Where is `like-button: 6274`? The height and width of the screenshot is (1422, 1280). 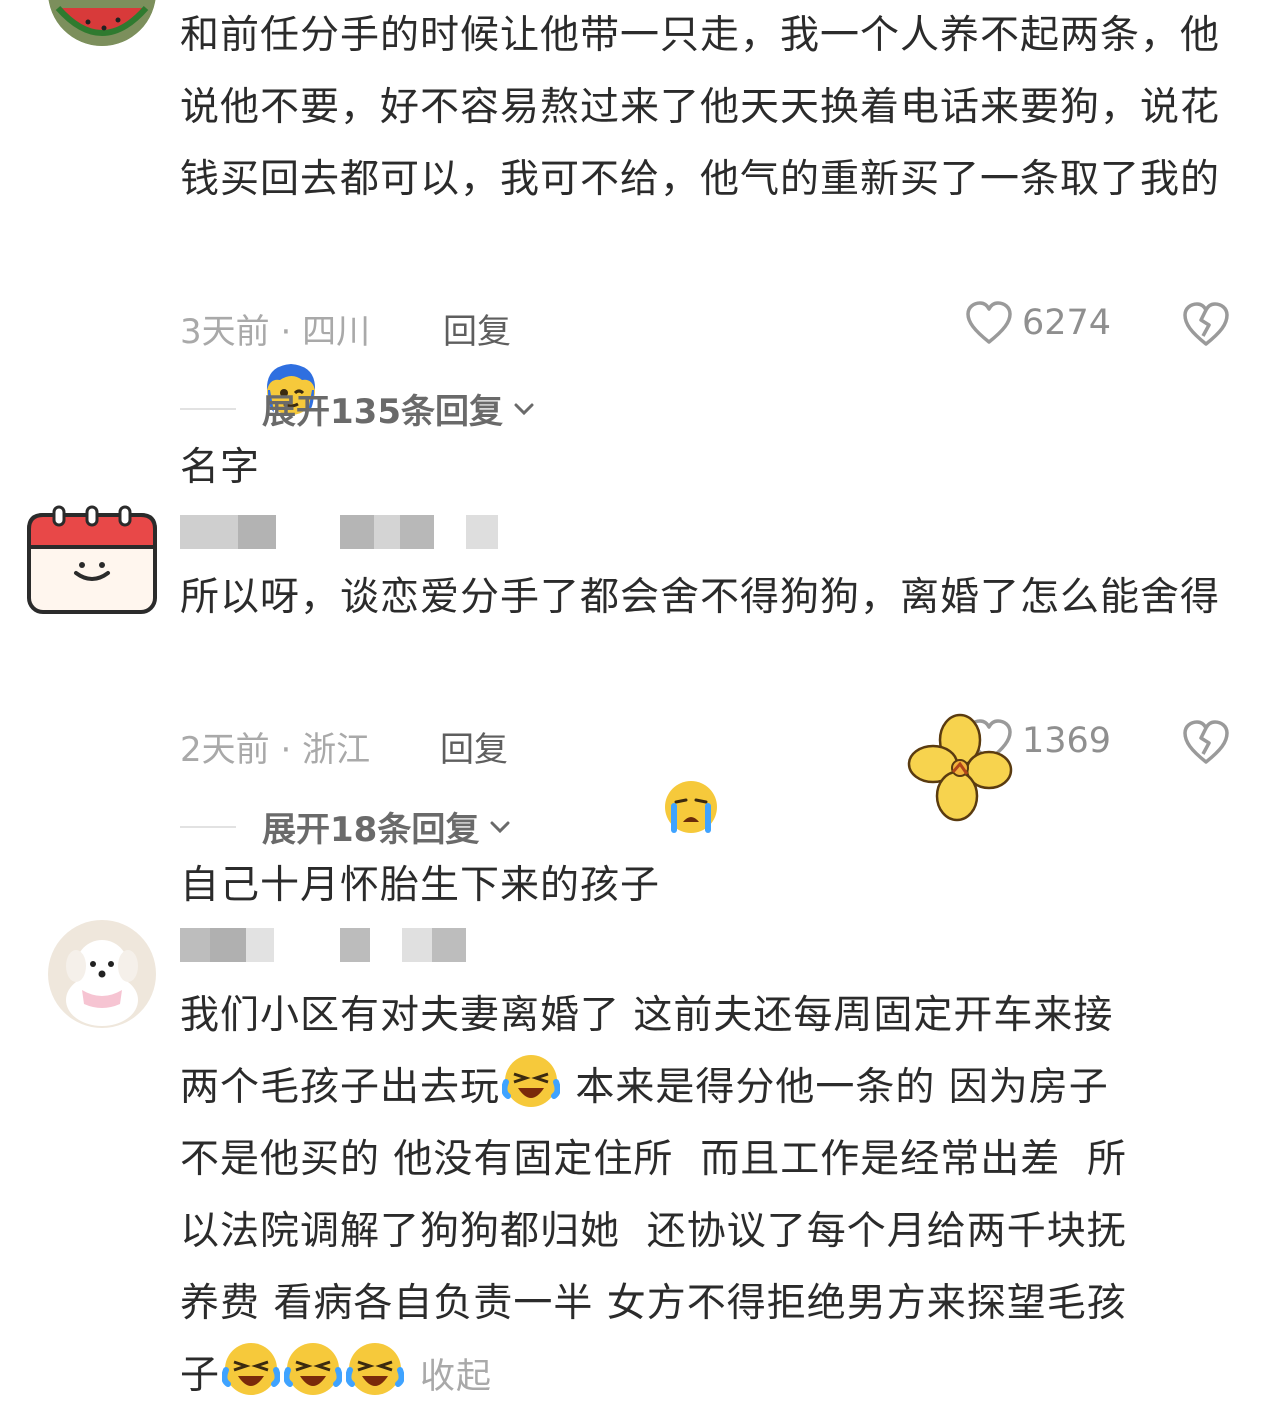
like-button: 6274 is located at coordinates (1037, 323).